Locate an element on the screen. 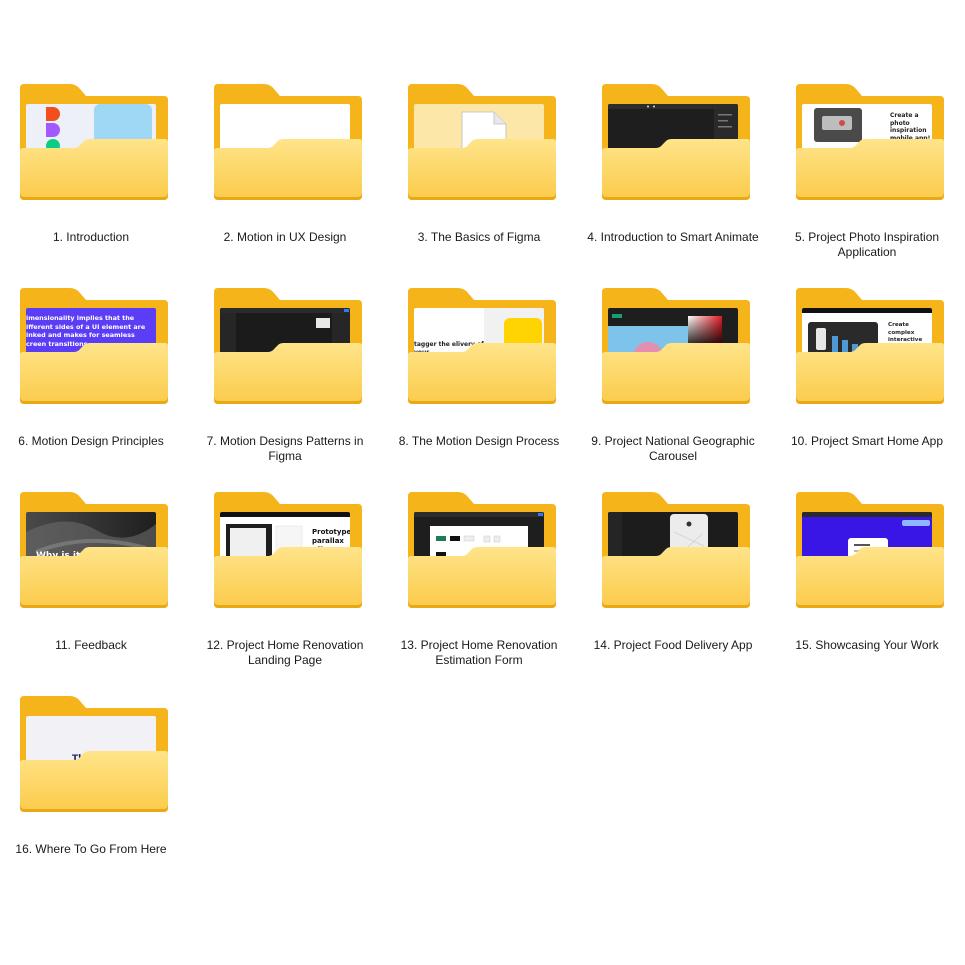 Image resolution: width=965 pixels, height=965 pixels. folder-label: 6. Motion Design Principles is located at coordinates (93, 441).